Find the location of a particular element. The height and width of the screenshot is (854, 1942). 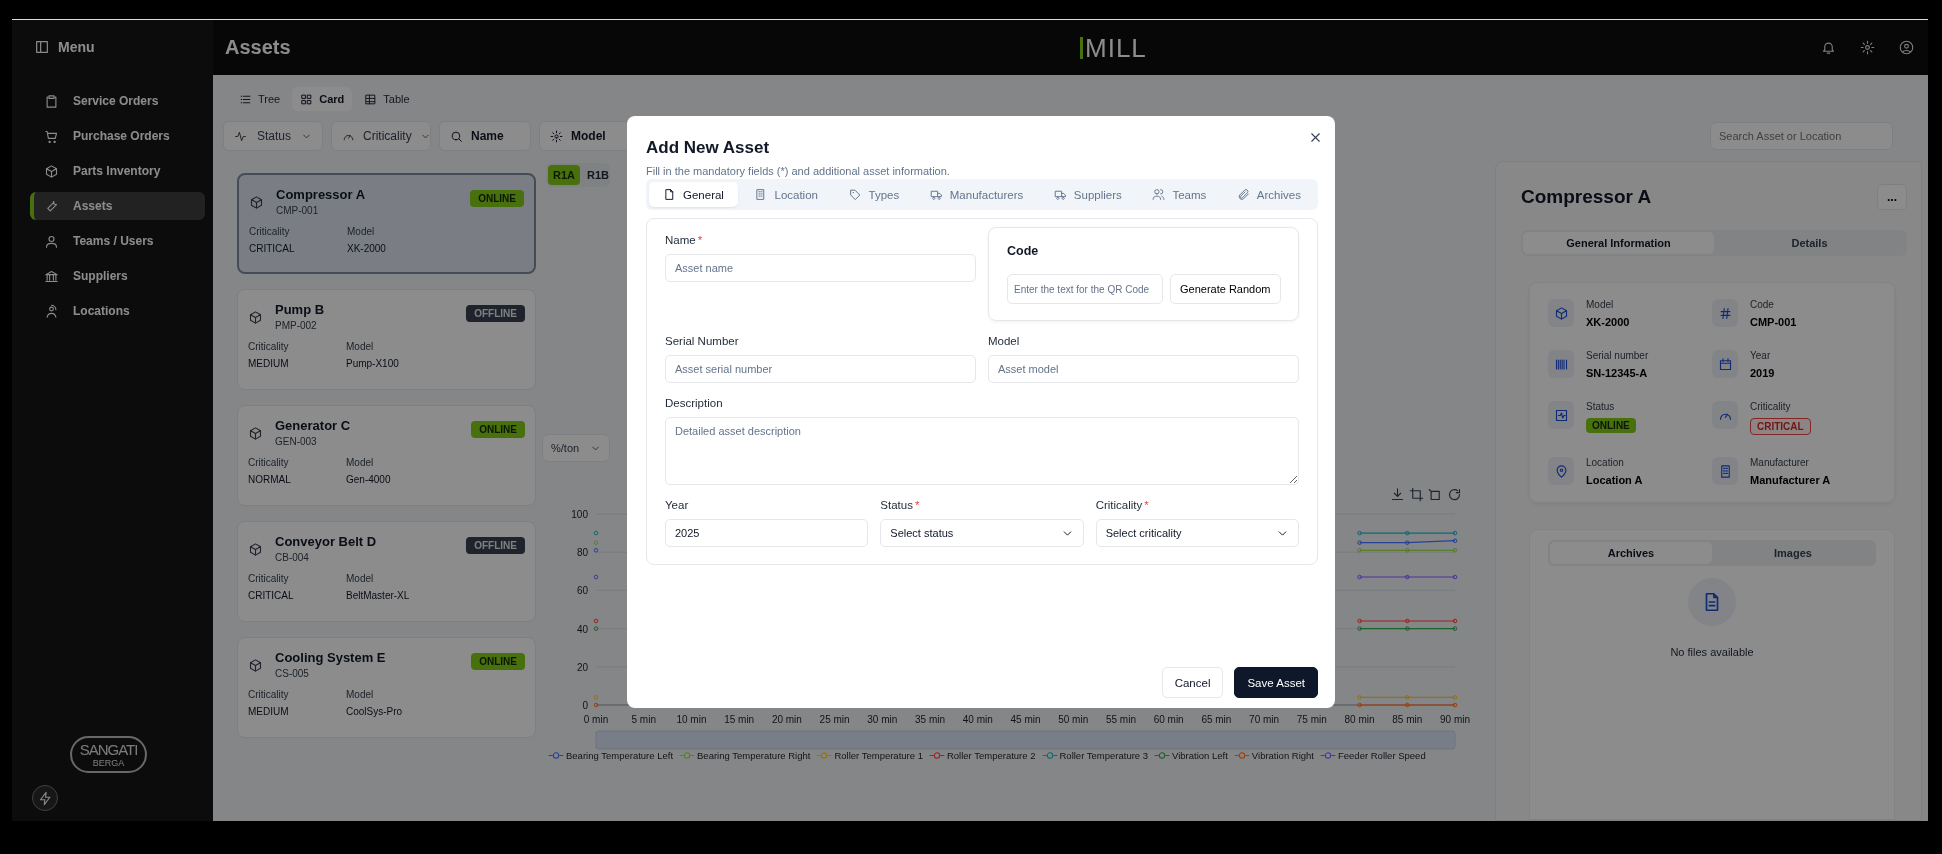

status-select: Select status is located at coordinates (982, 533).